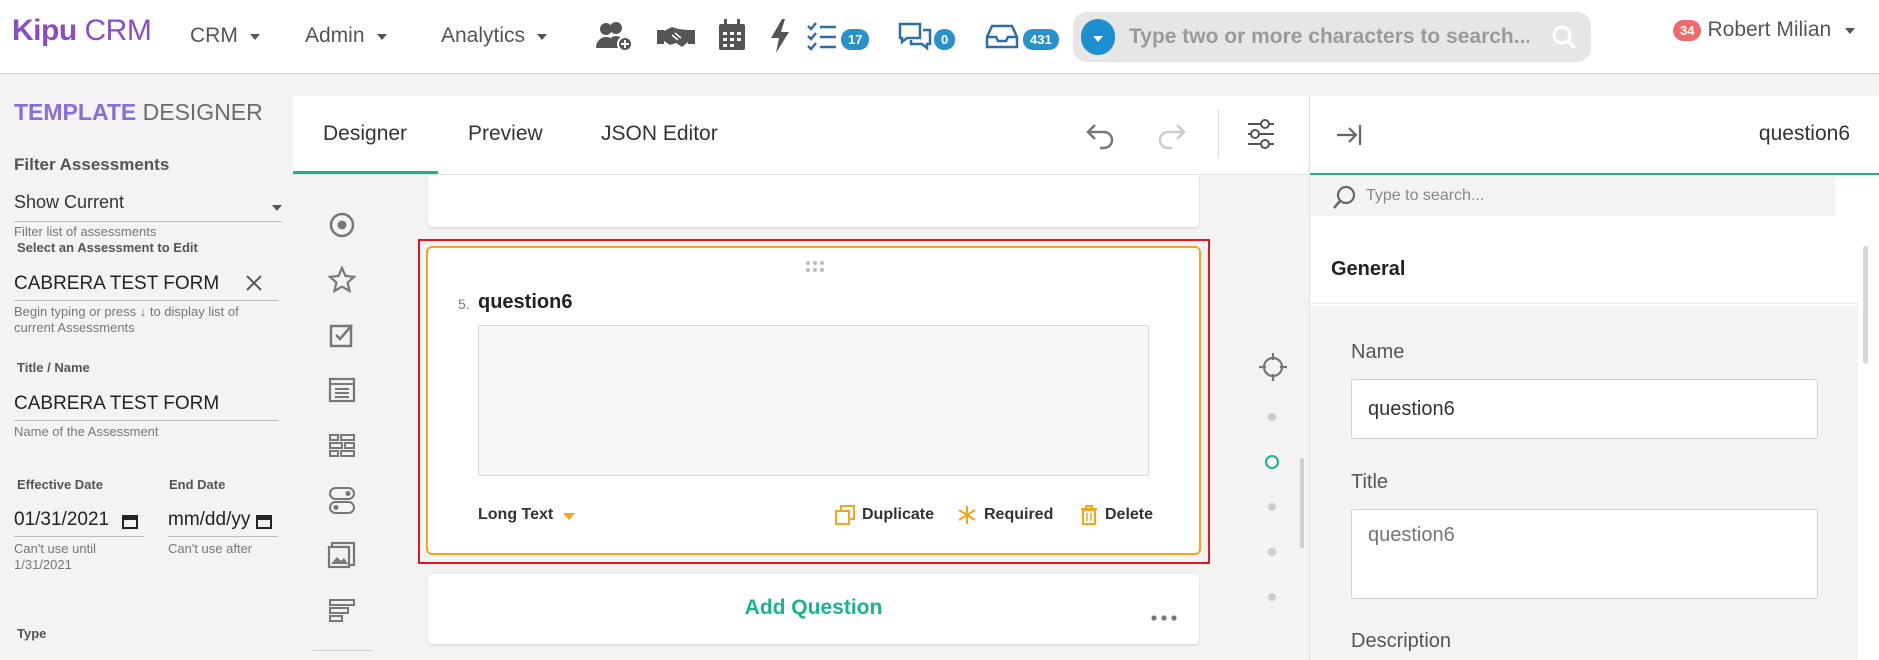  I want to click on checkbox-icon, so click(342, 335).